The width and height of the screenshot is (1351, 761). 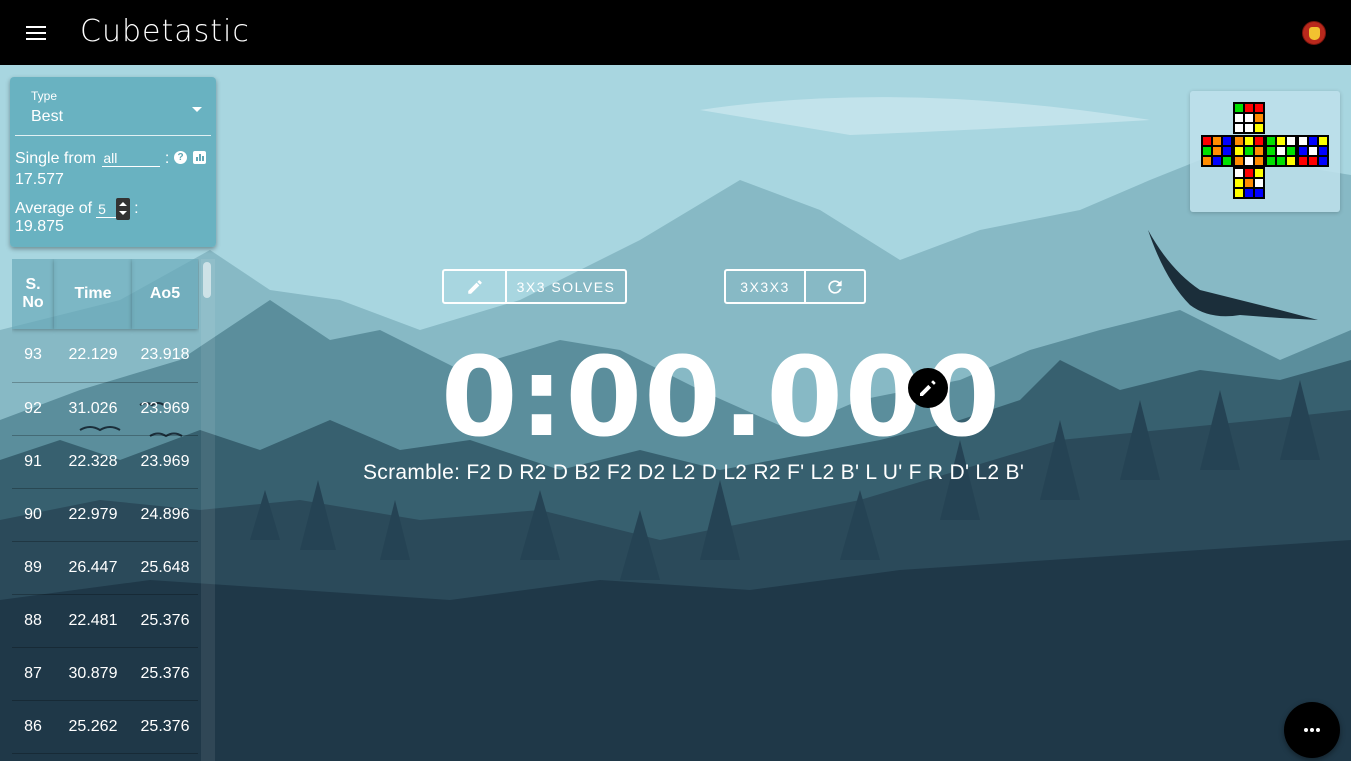 What do you see at coordinates (33, 462) in the screenshot?
I see `cell-sno: 91` at bounding box center [33, 462].